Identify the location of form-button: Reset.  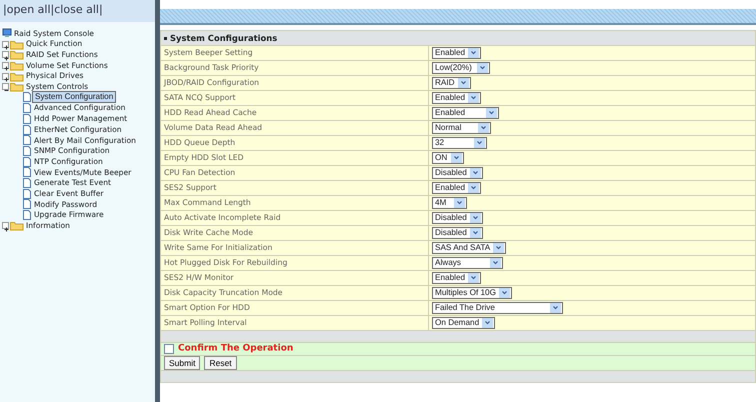
(220, 363).